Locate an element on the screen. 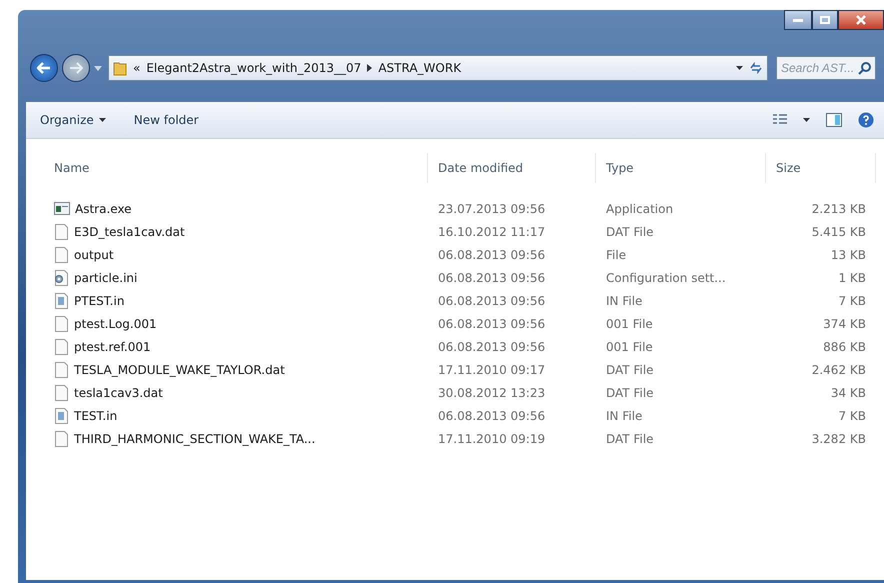  date-cell-text: 16.10.2012 11:17 is located at coordinates (491, 232).